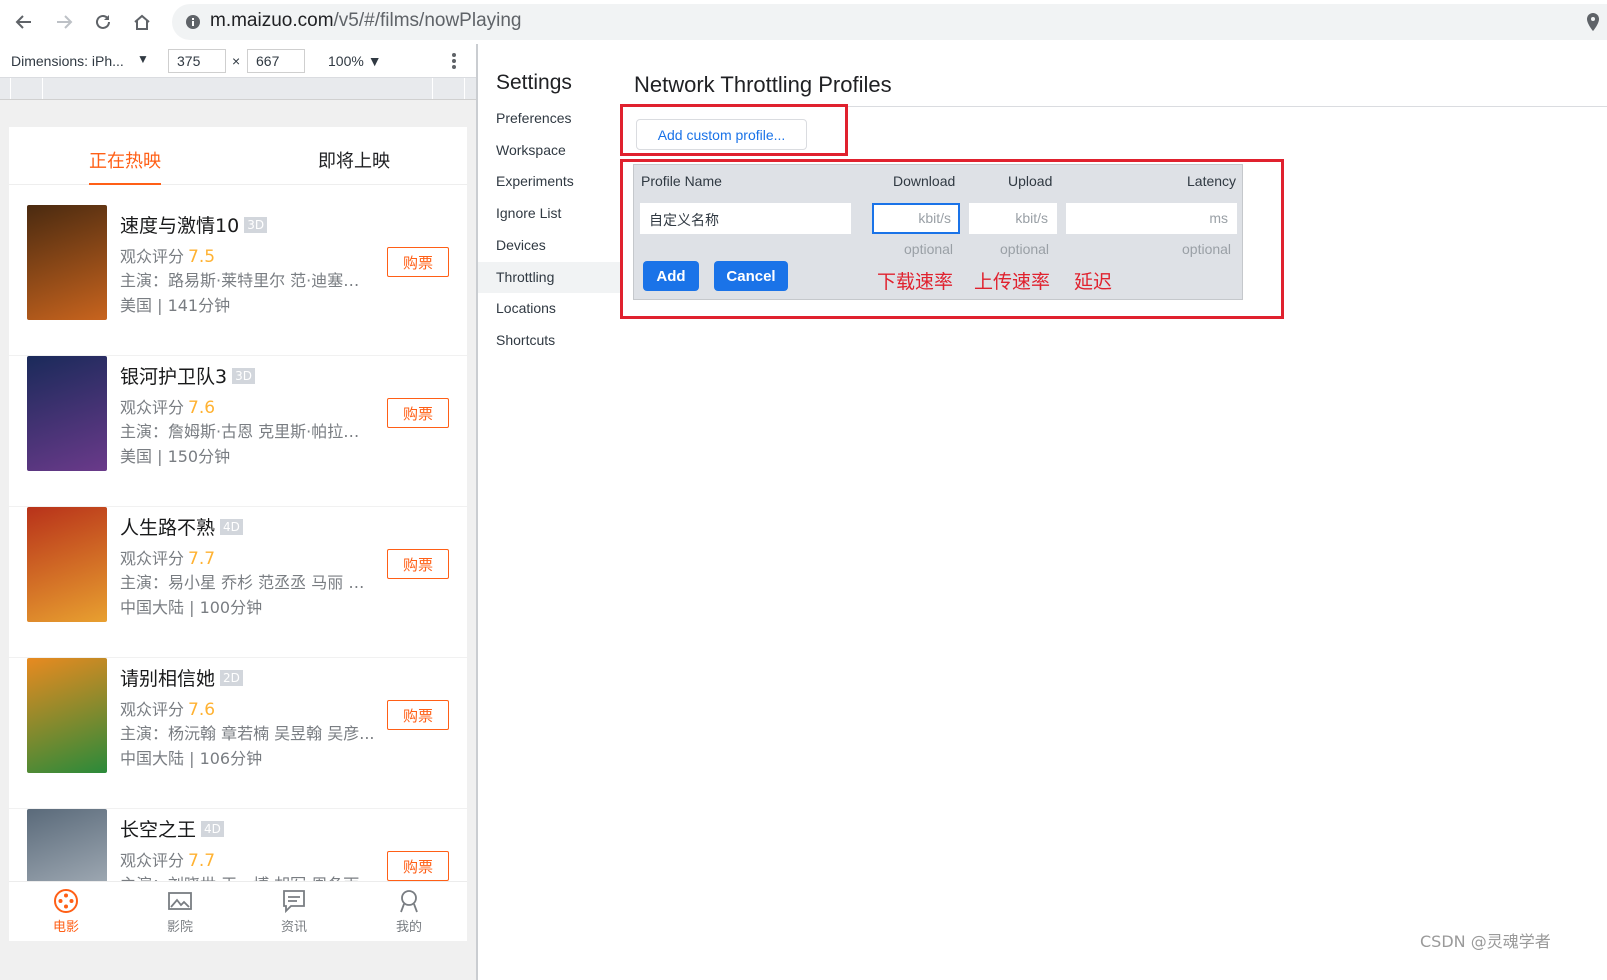 The height and width of the screenshot is (980, 1607). Describe the element at coordinates (549, 277) in the screenshot. I see `sidebar-item-throttling: Throttling` at that location.